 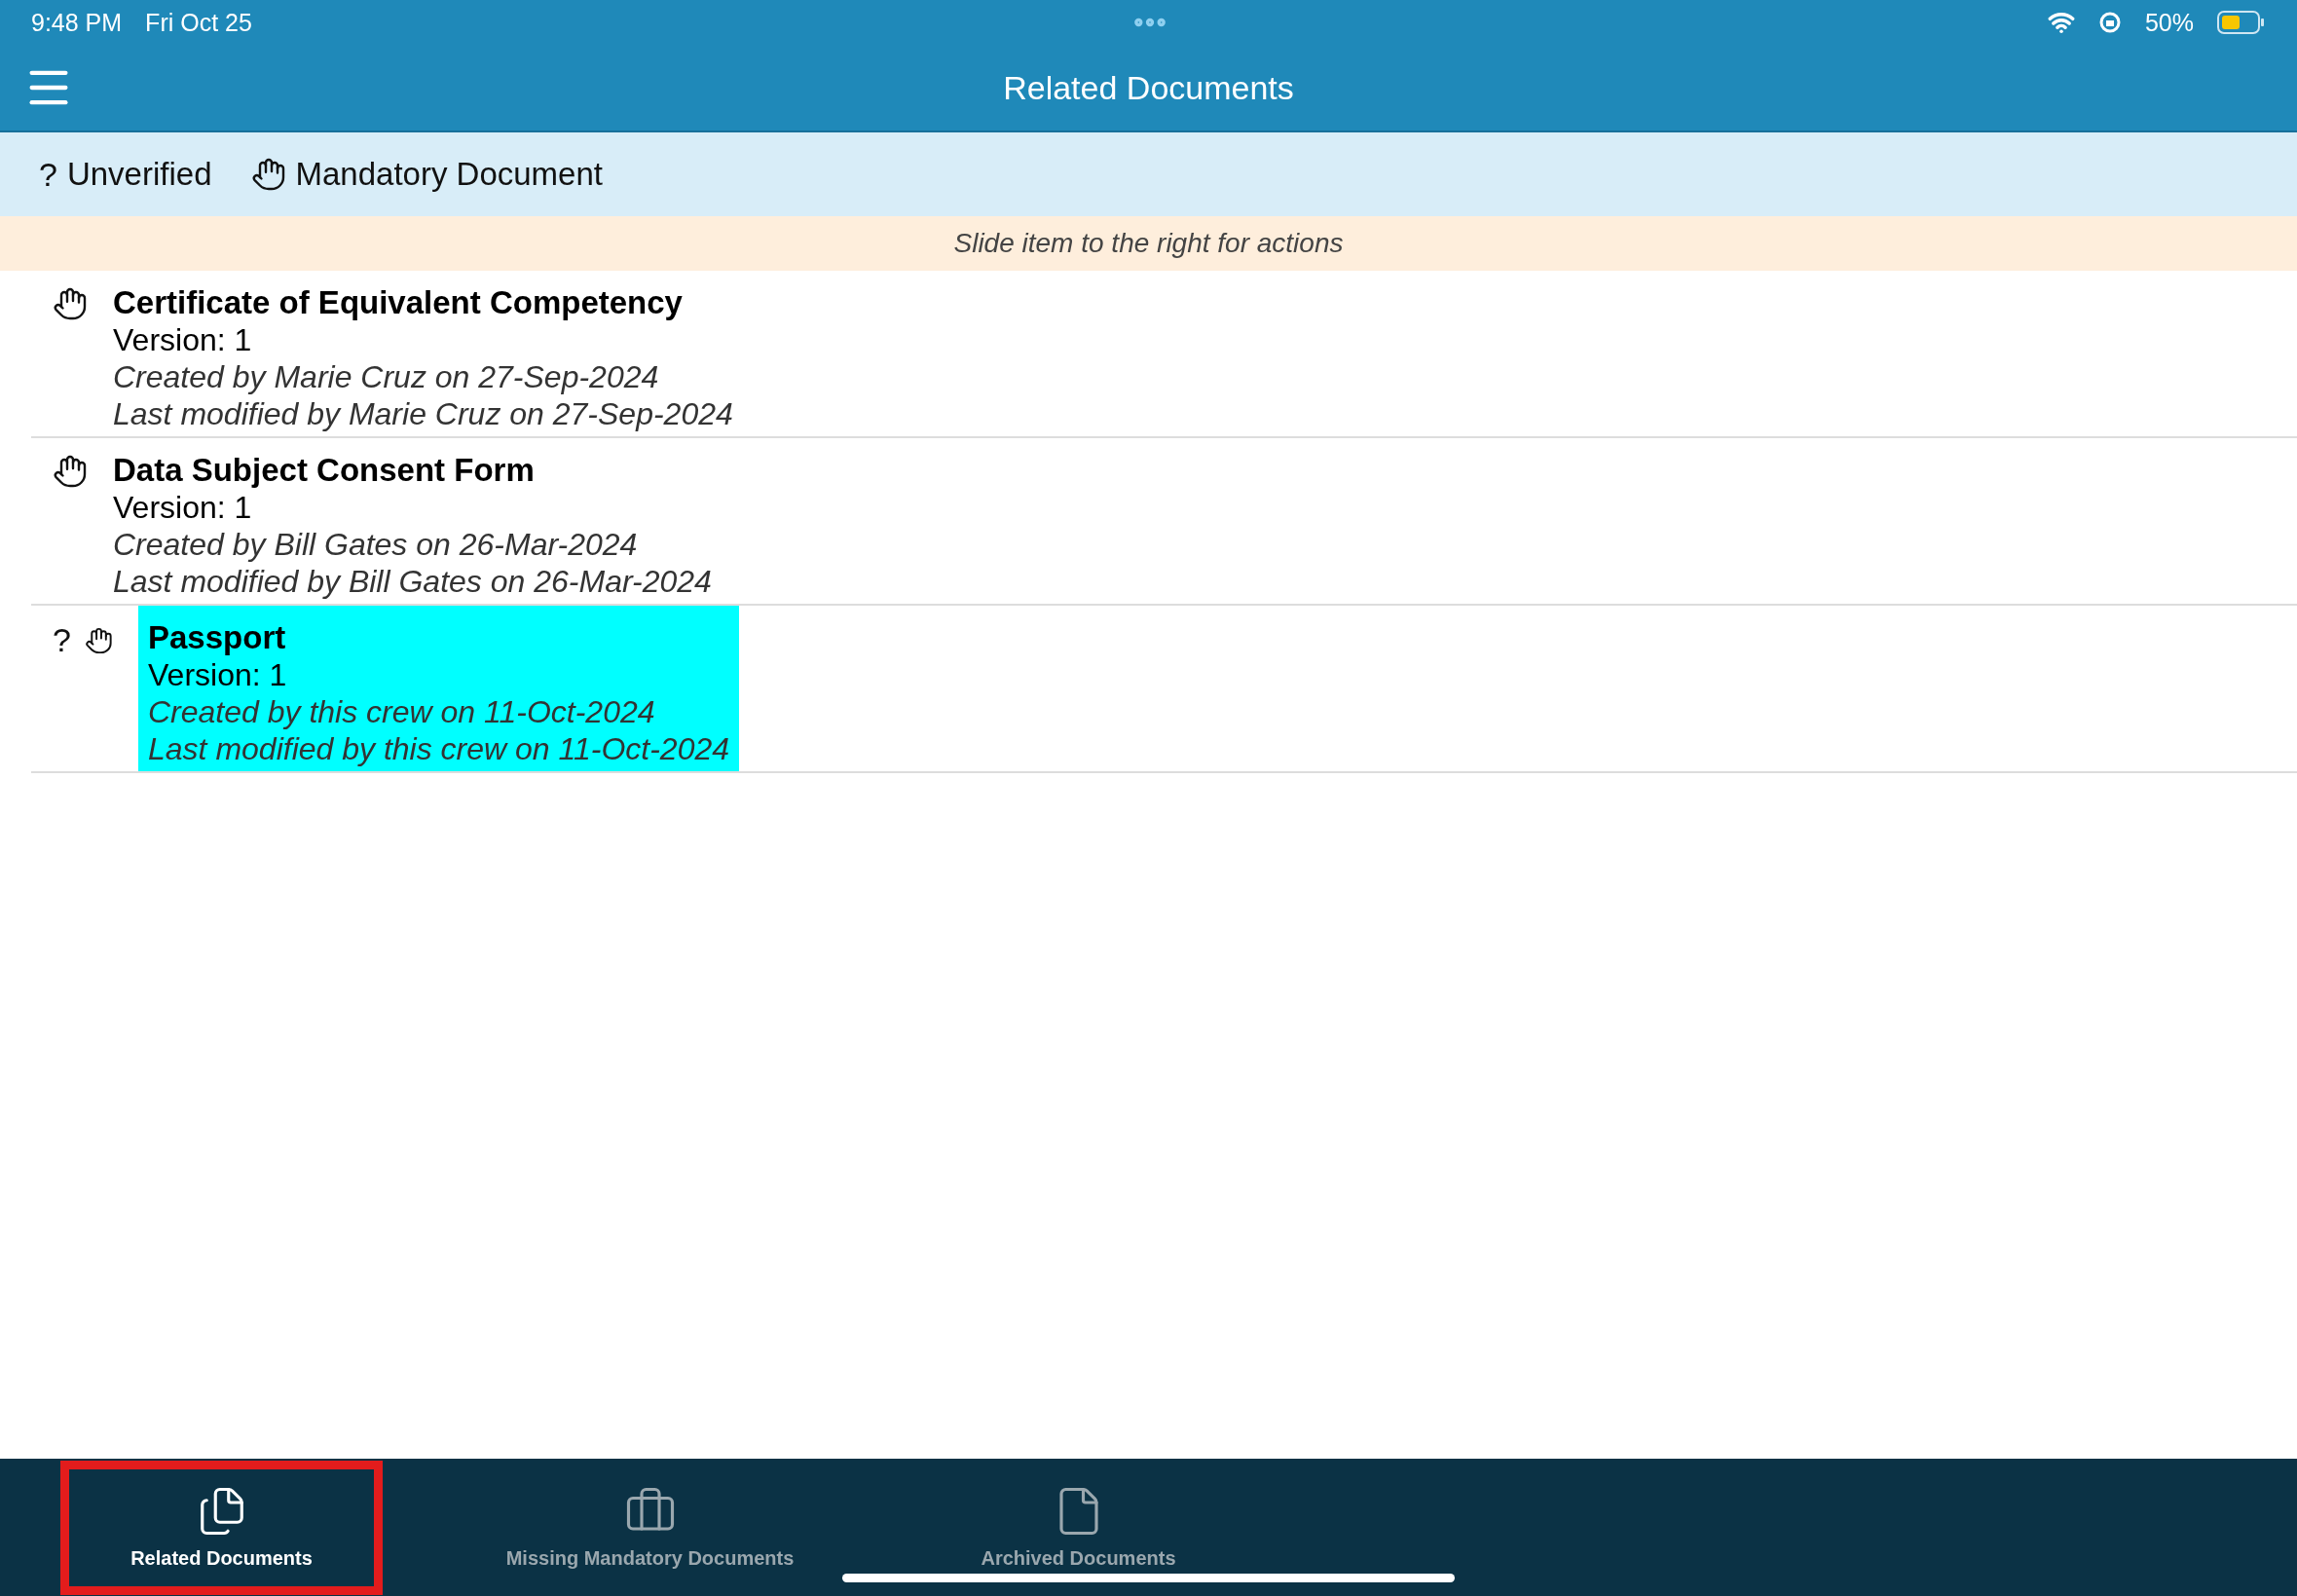 I want to click on status-date: Fri Oct 25, so click(x=198, y=22).